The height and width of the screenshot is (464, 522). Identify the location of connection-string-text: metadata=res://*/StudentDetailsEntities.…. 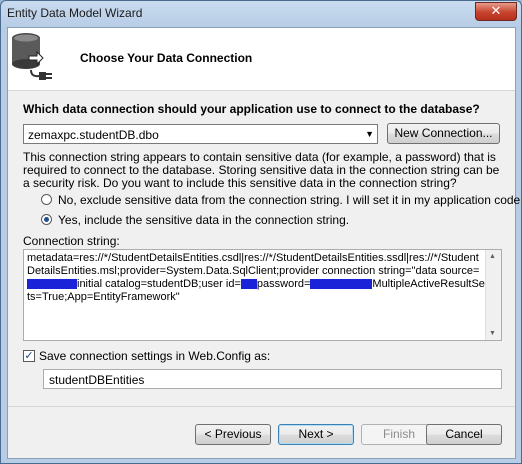
(256, 278).